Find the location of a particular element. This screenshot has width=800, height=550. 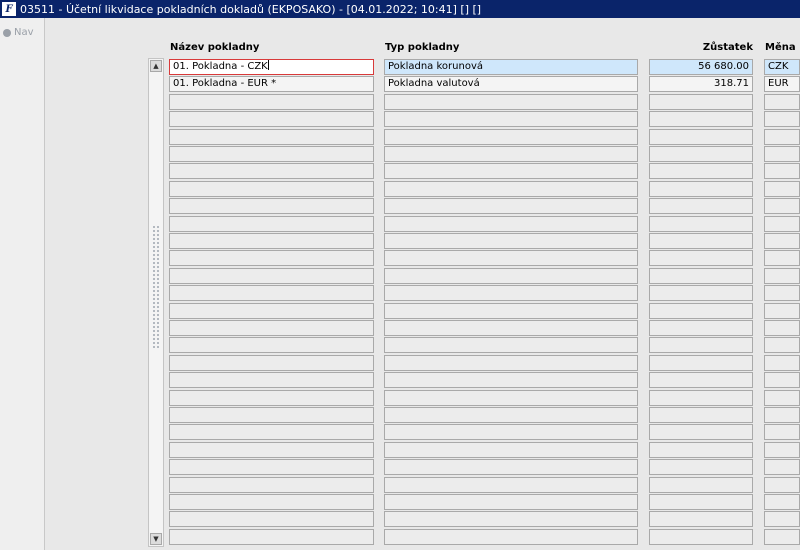

cell-currency: EUR is located at coordinates (782, 84).